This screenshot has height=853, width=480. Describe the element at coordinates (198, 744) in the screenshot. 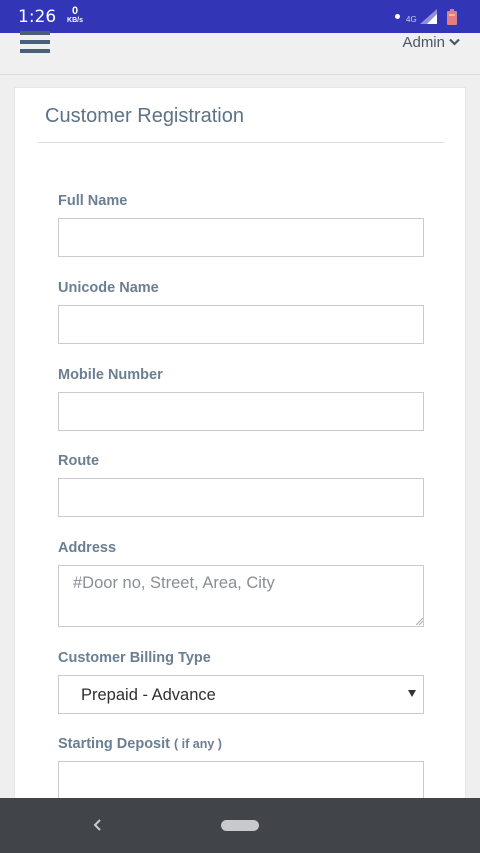

I see `starting-deposit-hint: ( if any )` at that location.